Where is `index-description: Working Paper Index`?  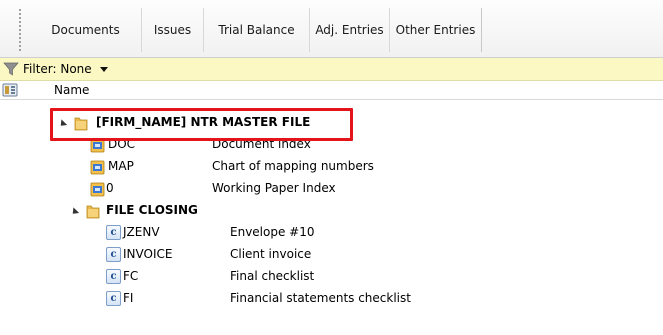
index-description: Working Paper Index is located at coordinates (274, 188).